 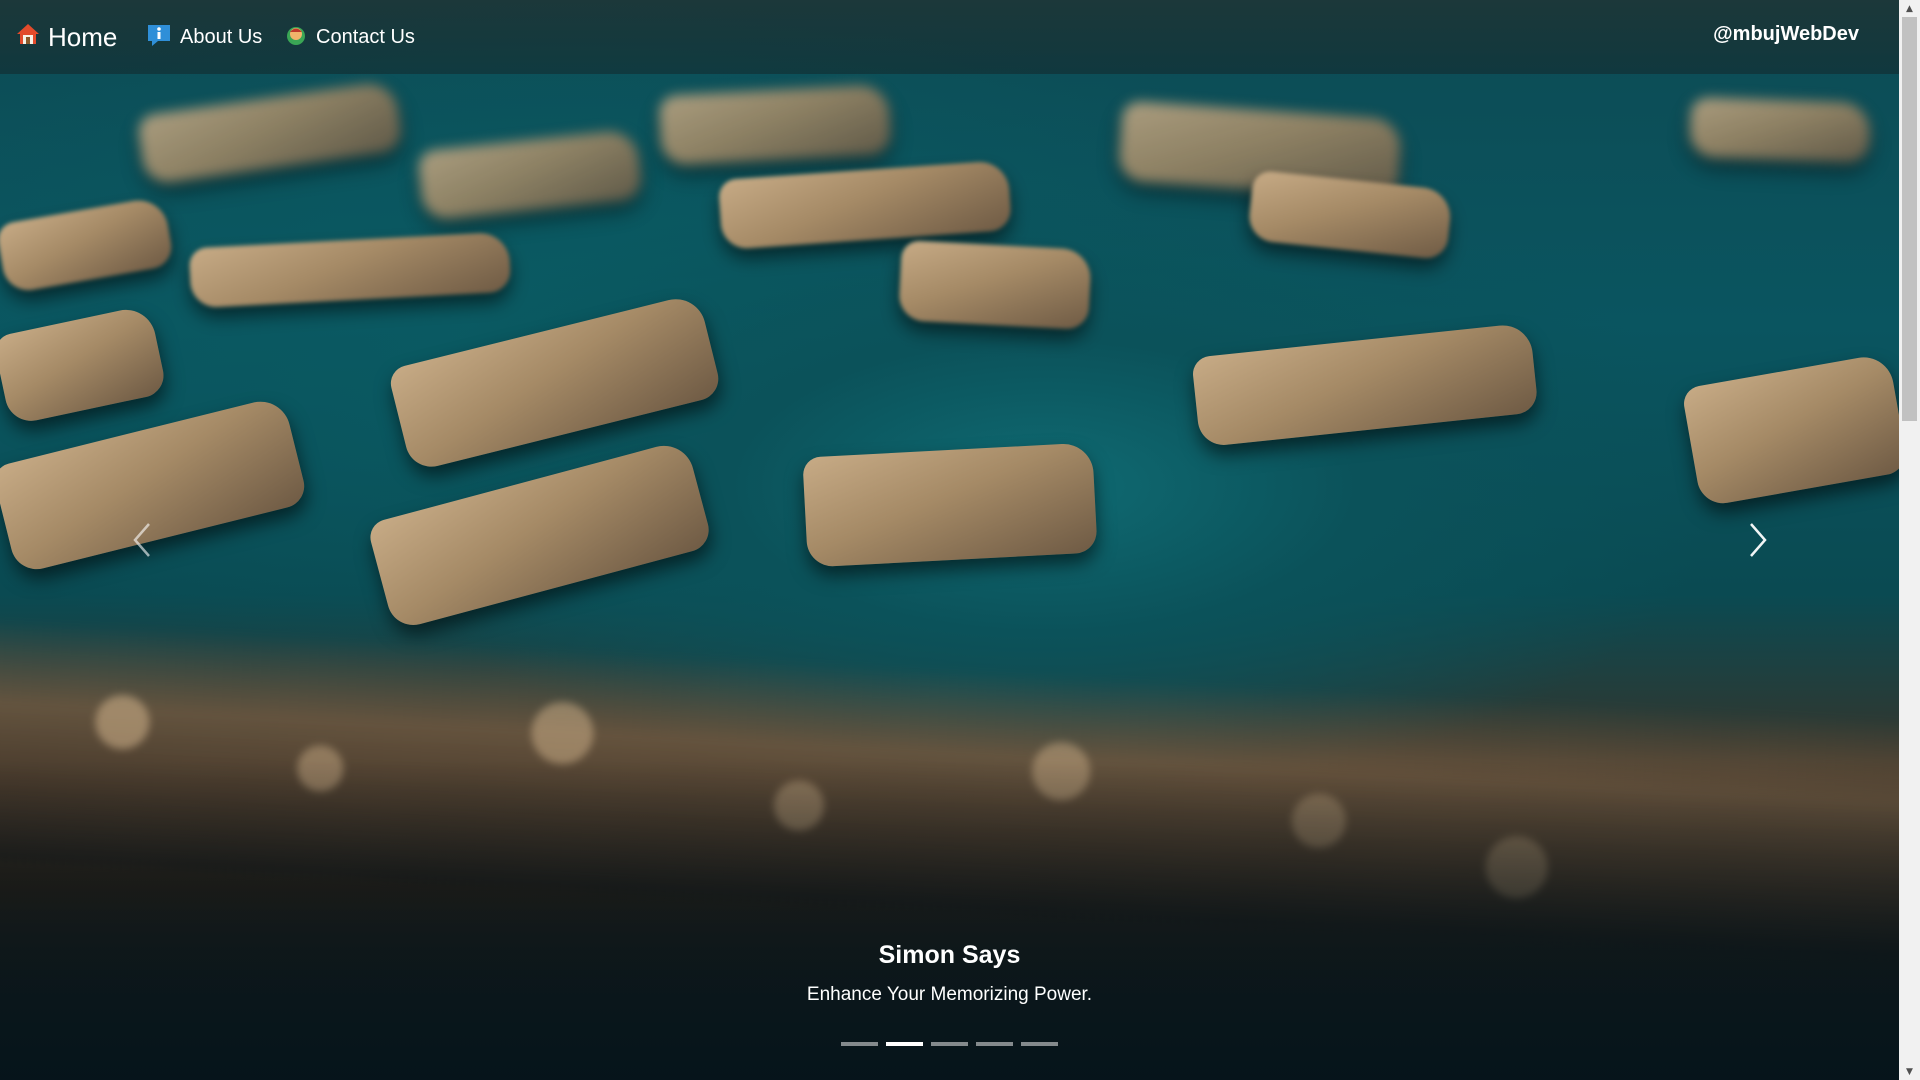 I want to click on nav-contact-link: Contact Us, so click(x=349, y=37).